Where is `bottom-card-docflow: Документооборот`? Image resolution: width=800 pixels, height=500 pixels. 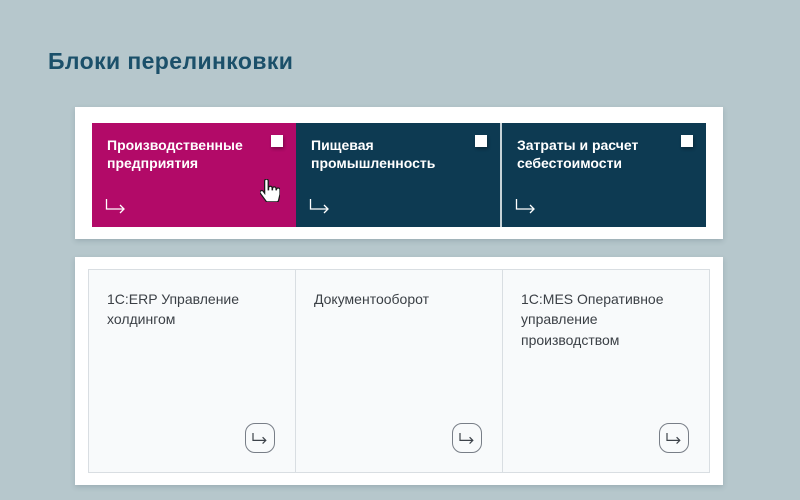 bottom-card-docflow: Документооборот is located at coordinates (398, 371).